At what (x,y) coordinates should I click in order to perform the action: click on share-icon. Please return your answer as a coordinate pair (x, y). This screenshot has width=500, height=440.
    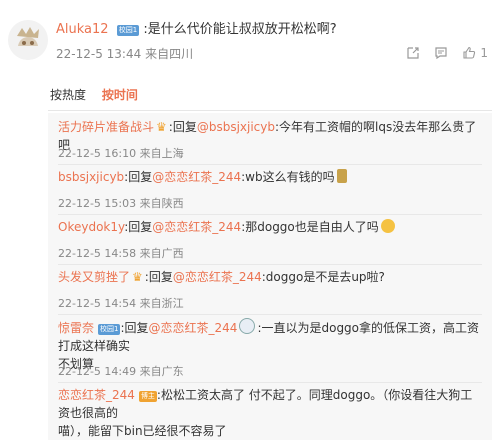
    Looking at the image, I should click on (413, 53).